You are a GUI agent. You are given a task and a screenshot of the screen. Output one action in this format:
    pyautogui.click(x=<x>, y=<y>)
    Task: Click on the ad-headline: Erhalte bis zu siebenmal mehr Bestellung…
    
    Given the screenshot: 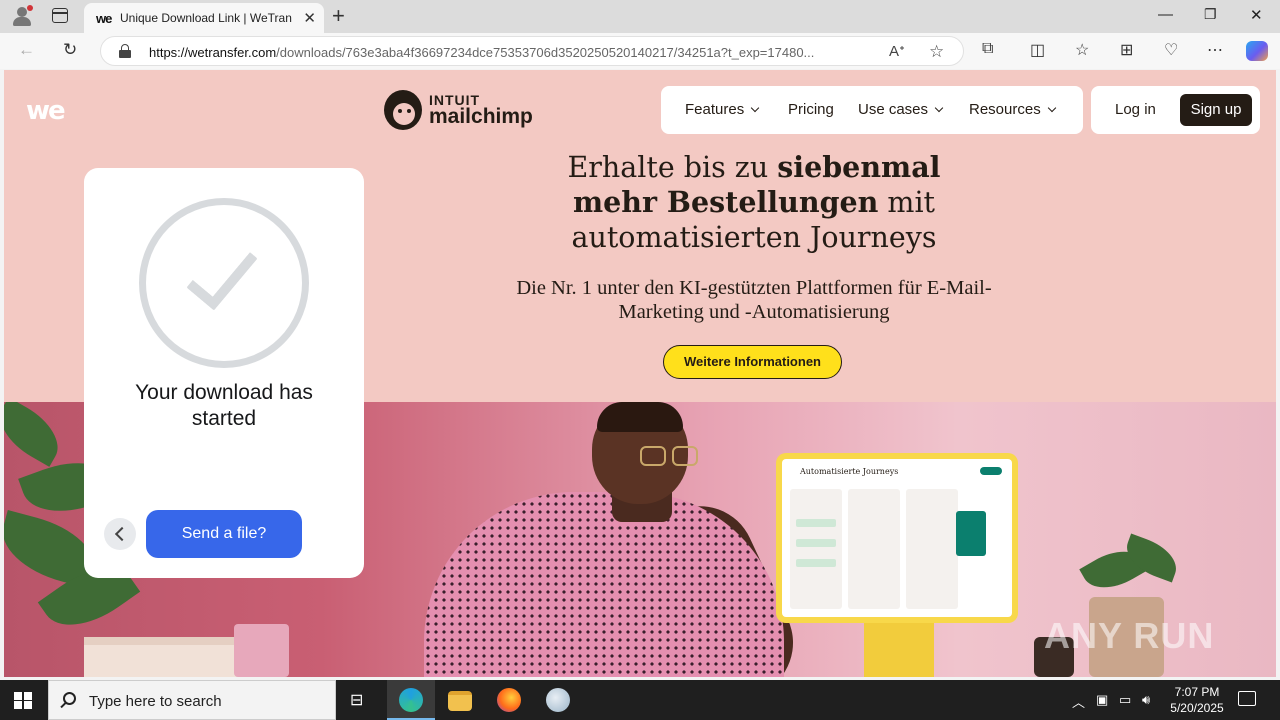 What is the action you would take?
    pyautogui.click(x=754, y=202)
    